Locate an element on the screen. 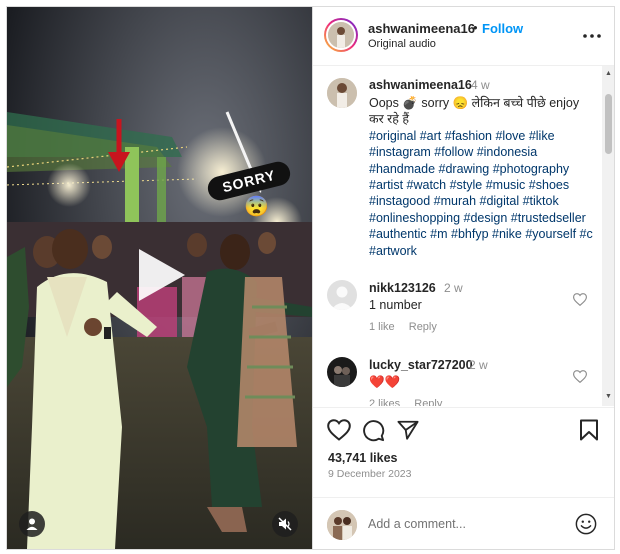 This screenshot has height=554, width=620. speaker-muted-icon is located at coordinates (285, 524).